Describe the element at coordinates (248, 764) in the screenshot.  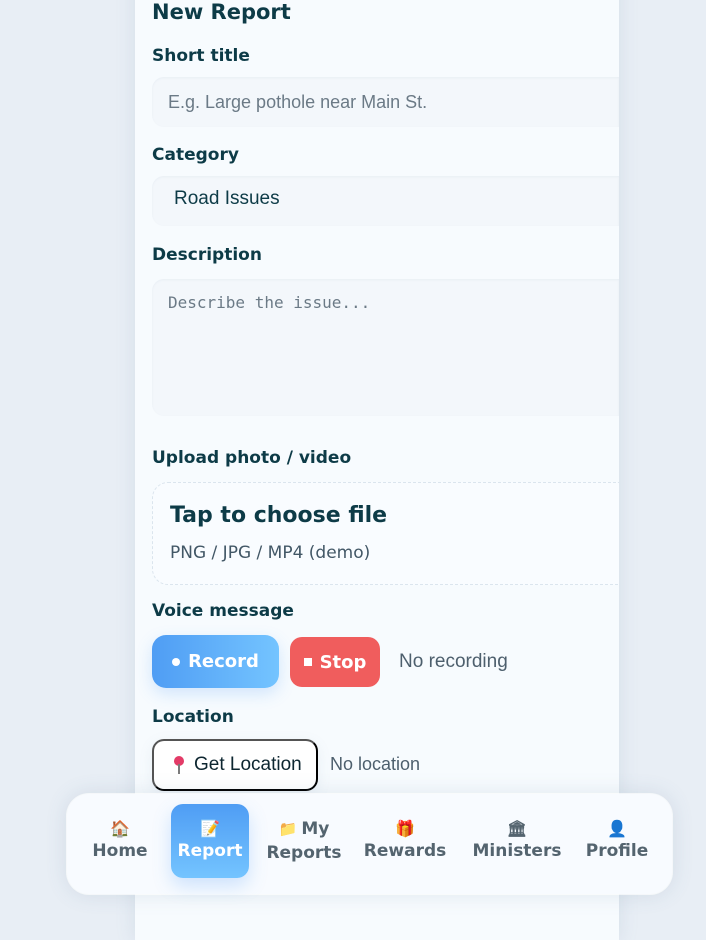
I see `get-location-label: Get Location` at that location.